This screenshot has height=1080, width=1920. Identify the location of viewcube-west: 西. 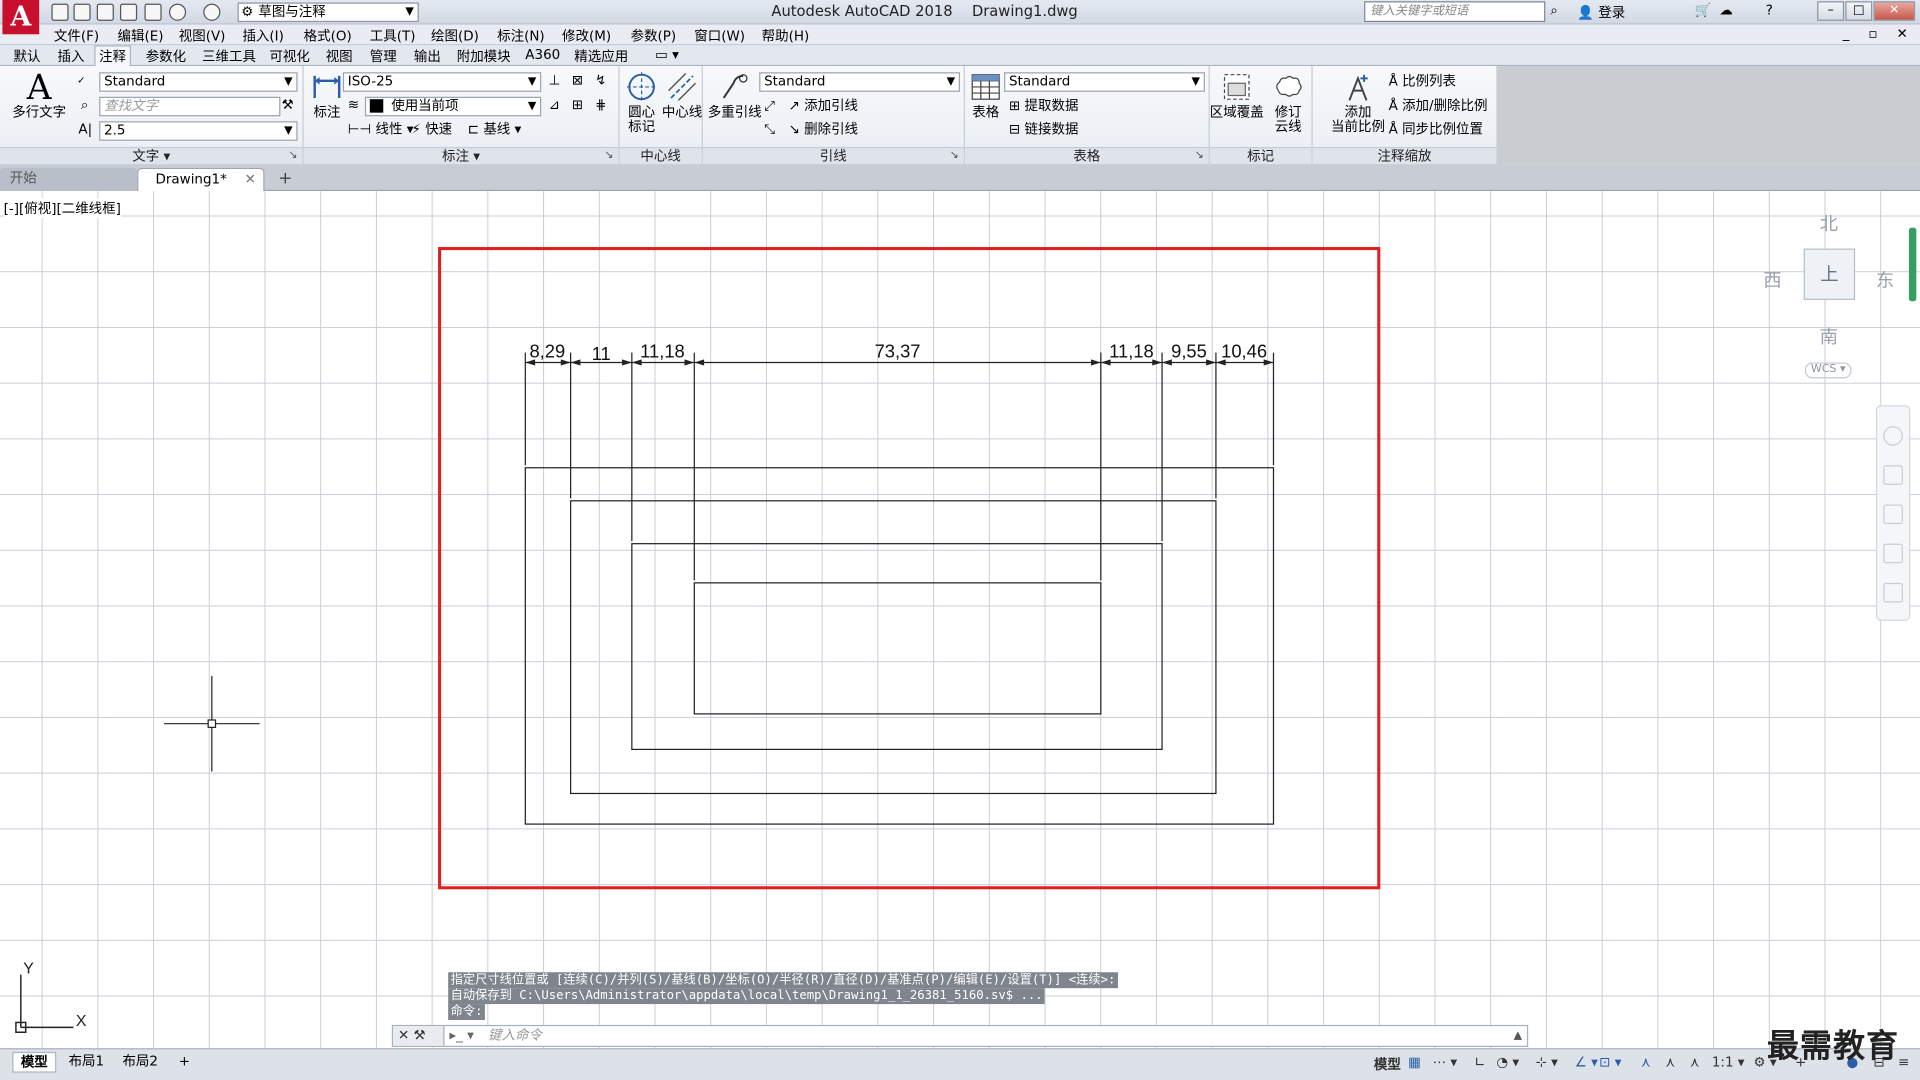
(1772, 280).